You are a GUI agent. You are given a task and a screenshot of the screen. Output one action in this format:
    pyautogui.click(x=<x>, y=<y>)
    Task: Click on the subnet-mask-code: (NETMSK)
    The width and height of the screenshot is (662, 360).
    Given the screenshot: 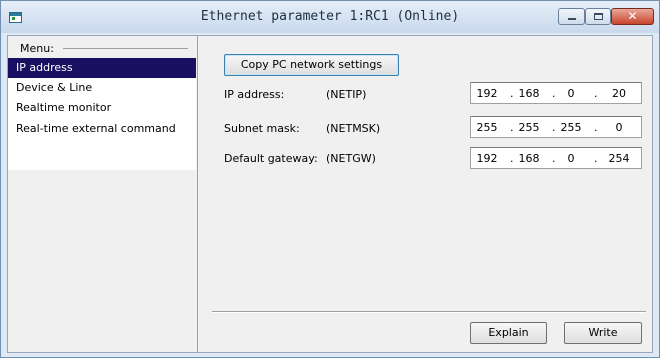 What is the action you would take?
    pyautogui.click(x=353, y=128)
    